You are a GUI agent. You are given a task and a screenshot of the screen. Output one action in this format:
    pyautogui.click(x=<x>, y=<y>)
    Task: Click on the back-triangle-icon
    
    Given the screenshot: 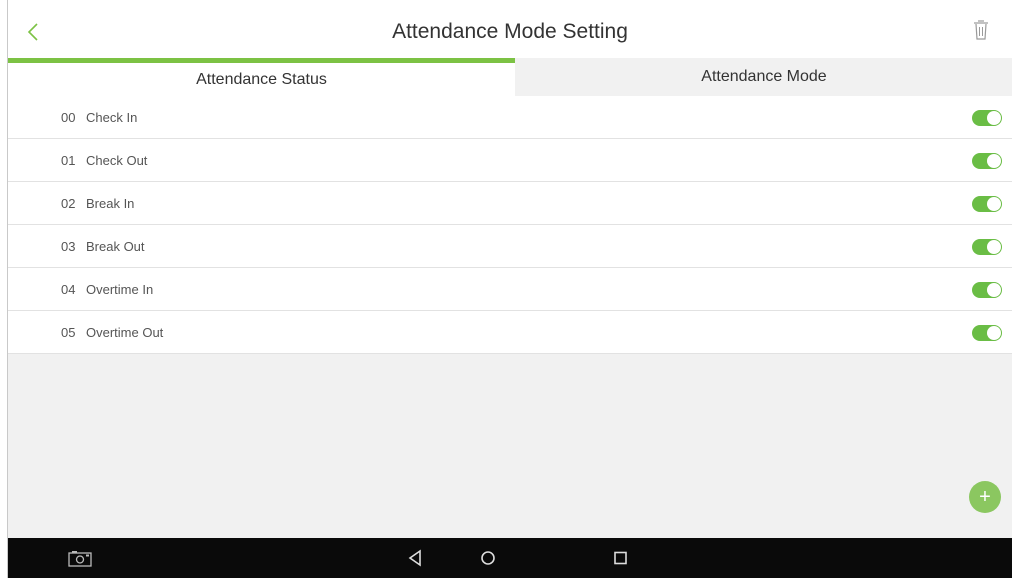 What is the action you would take?
    pyautogui.click(x=414, y=558)
    